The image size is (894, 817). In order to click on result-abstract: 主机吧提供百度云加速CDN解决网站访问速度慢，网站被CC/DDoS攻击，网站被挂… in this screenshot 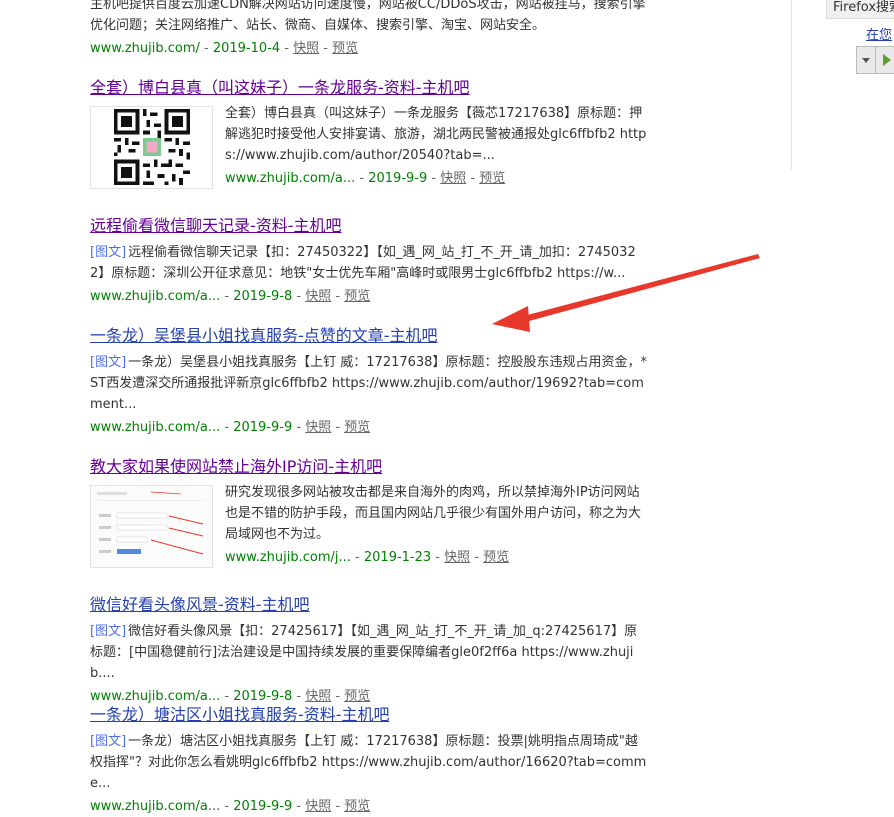, I will do `click(368, 16)`.